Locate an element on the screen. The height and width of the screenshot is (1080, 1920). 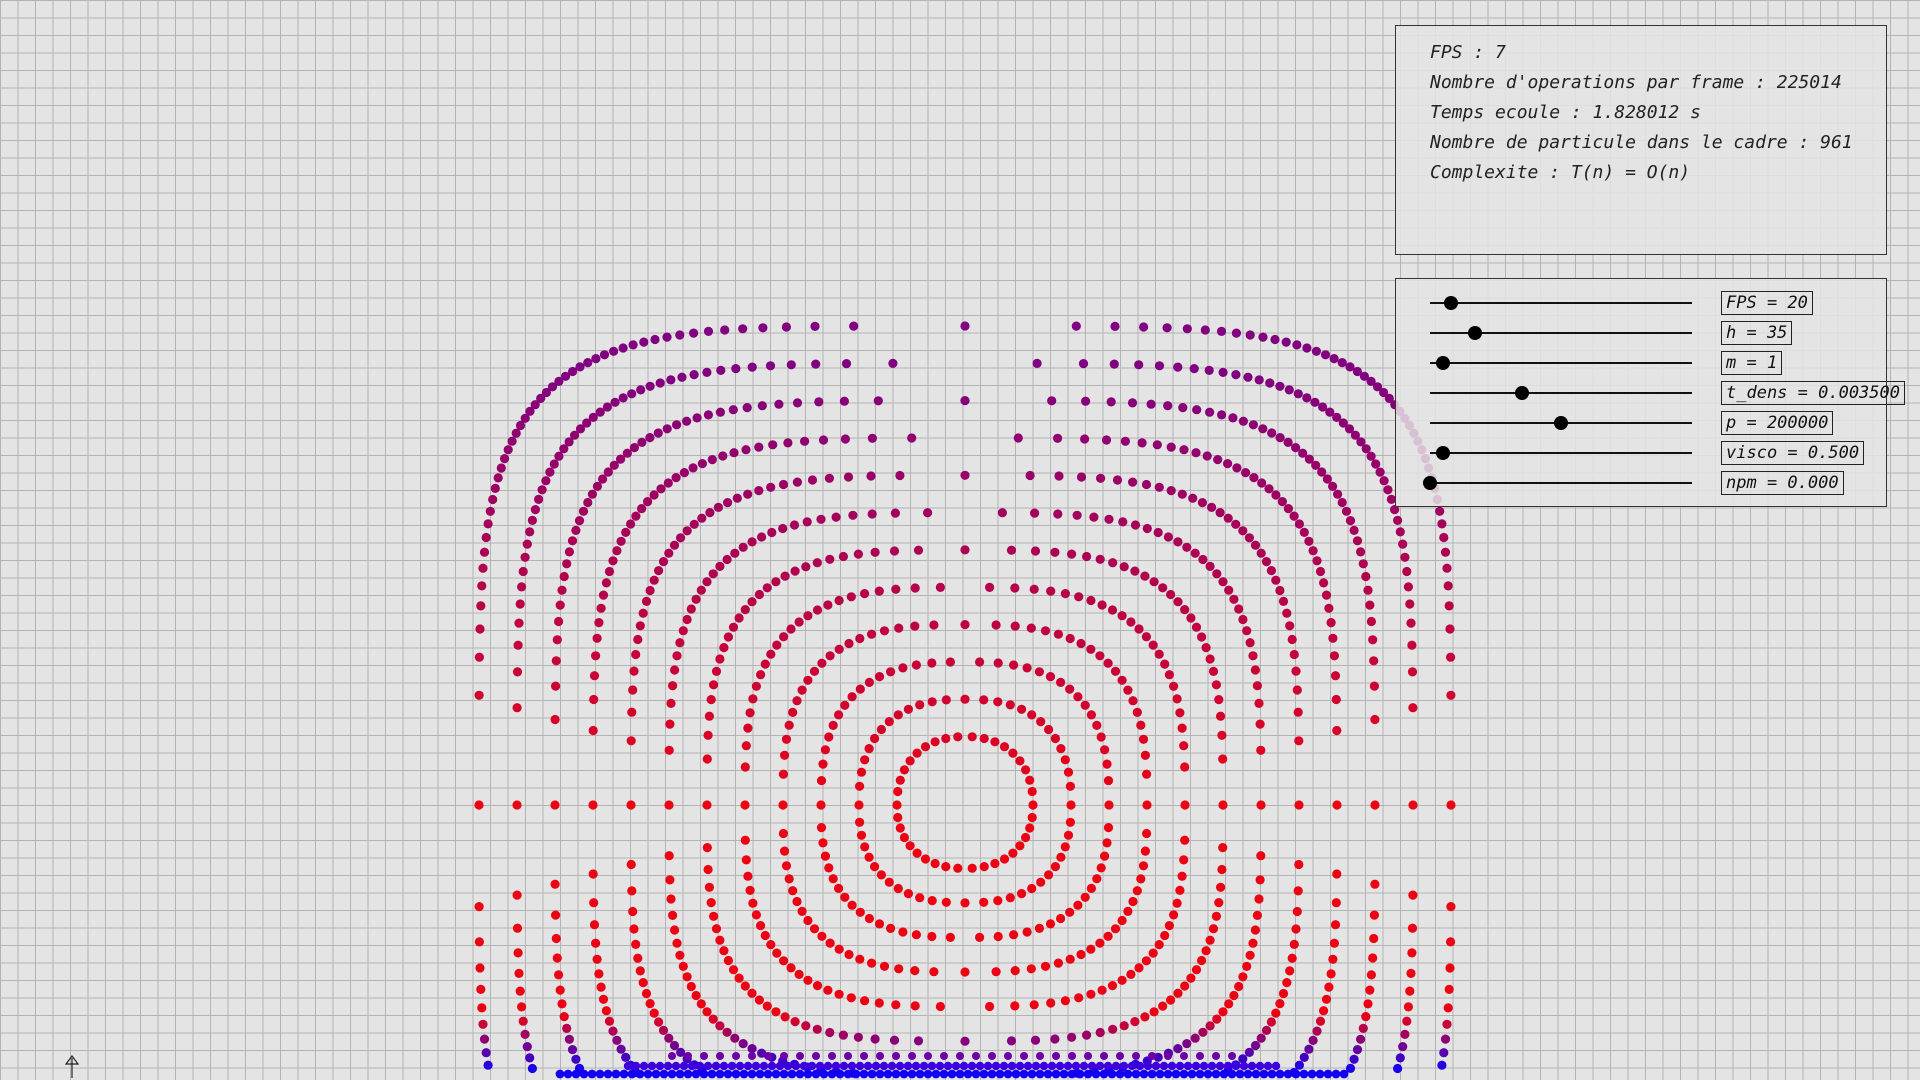
slider-fps: FPS = 20 is located at coordinates (1675, 303).